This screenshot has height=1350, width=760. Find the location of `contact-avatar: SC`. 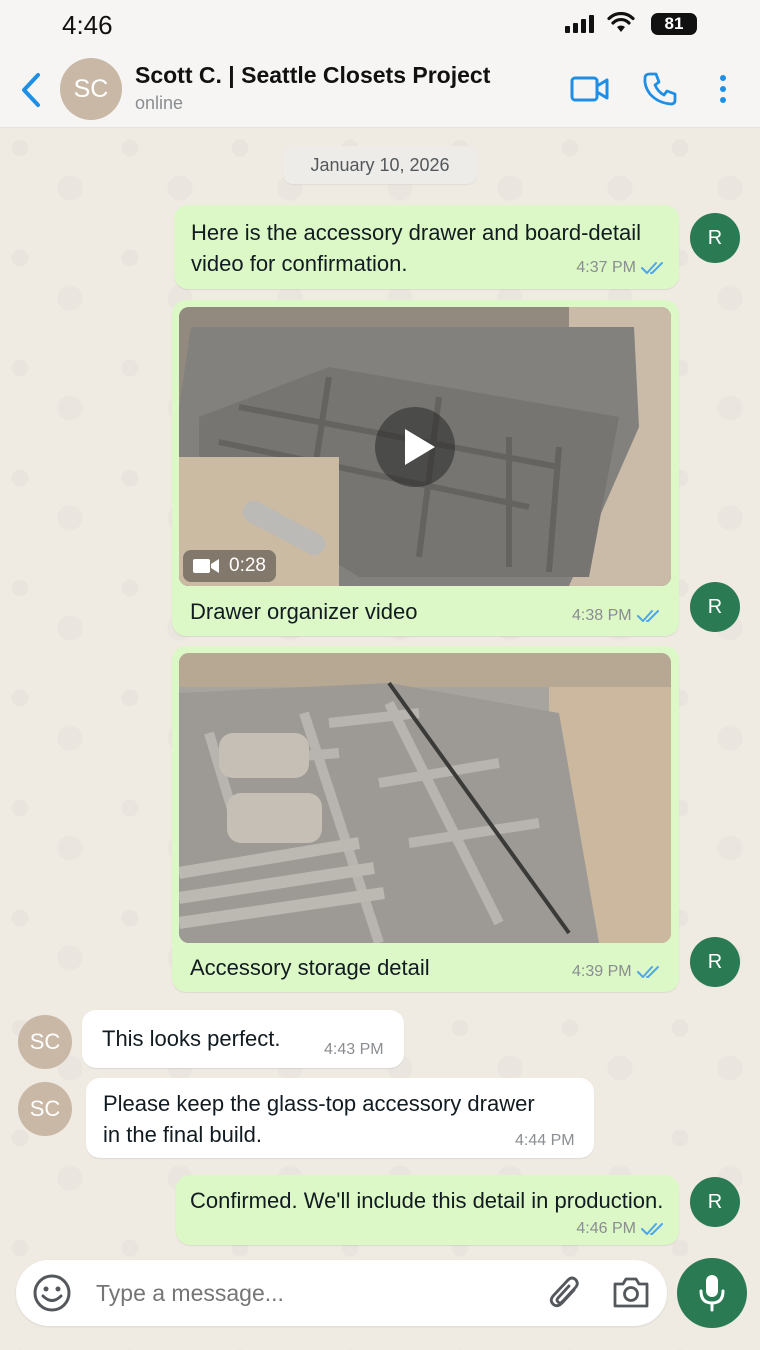

contact-avatar: SC is located at coordinates (91, 89).